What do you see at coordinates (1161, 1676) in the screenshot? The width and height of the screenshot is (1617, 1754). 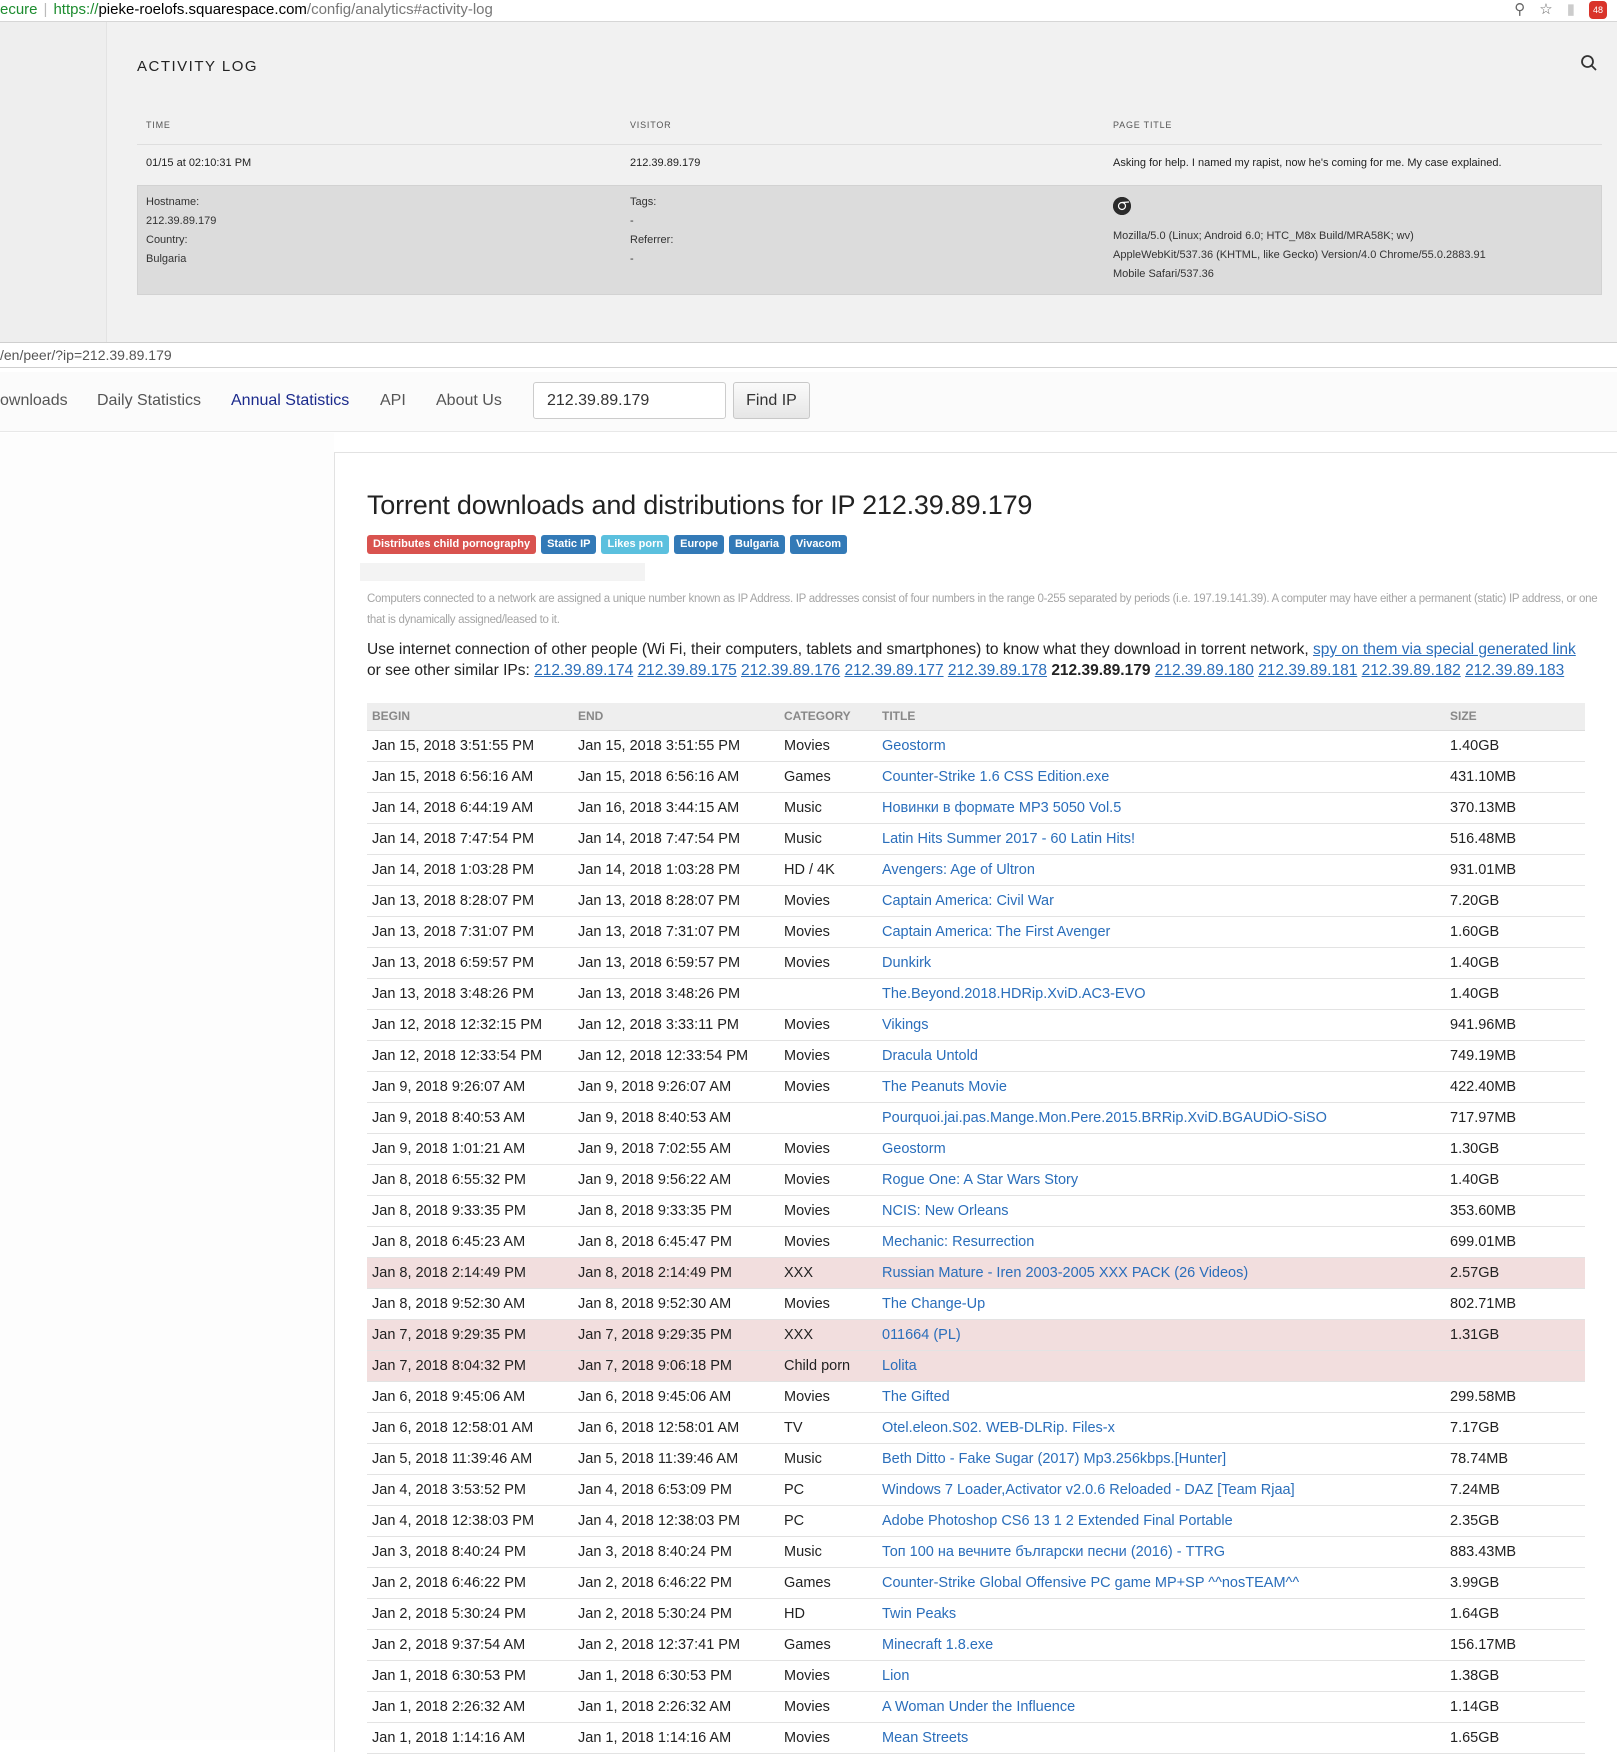 I see `cell-title-link: Lion` at bounding box center [1161, 1676].